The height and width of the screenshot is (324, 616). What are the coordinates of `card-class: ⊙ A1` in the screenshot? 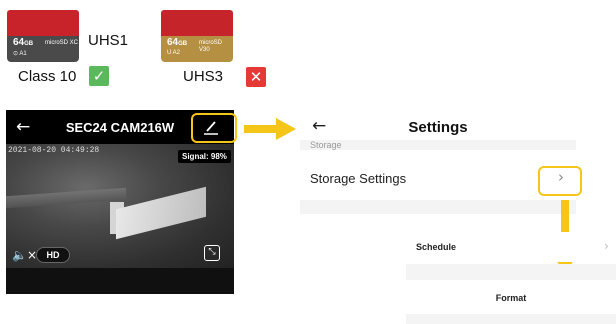 It's located at (20, 54).